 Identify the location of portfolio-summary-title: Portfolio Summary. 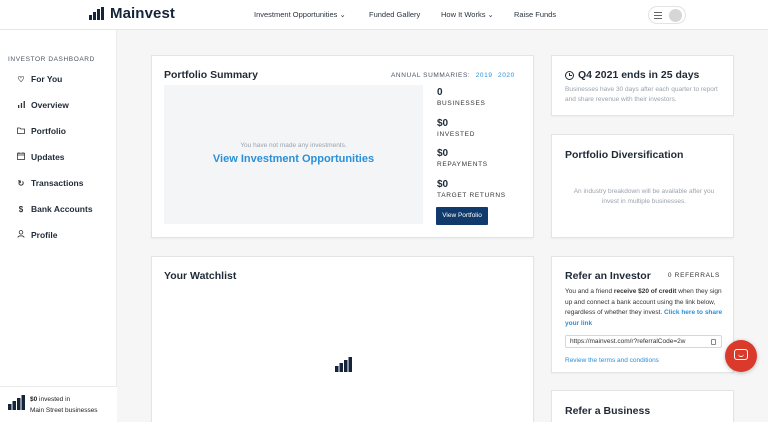
(211, 75).